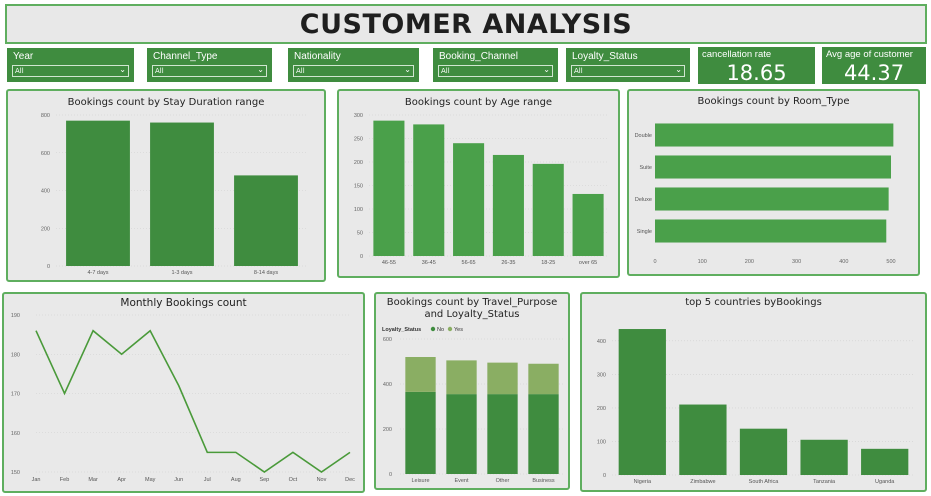 This screenshot has width=931, height=496. Describe the element at coordinates (15, 316) in the screenshot. I see `y-tick-label: 190` at that location.